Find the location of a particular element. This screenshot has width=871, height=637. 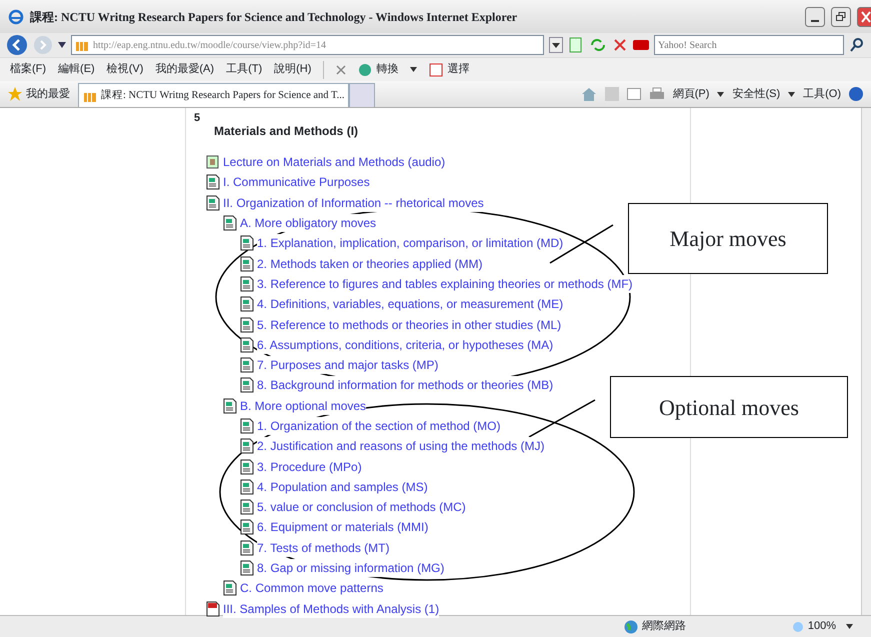

section-number: 5 is located at coordinates (198, 118).